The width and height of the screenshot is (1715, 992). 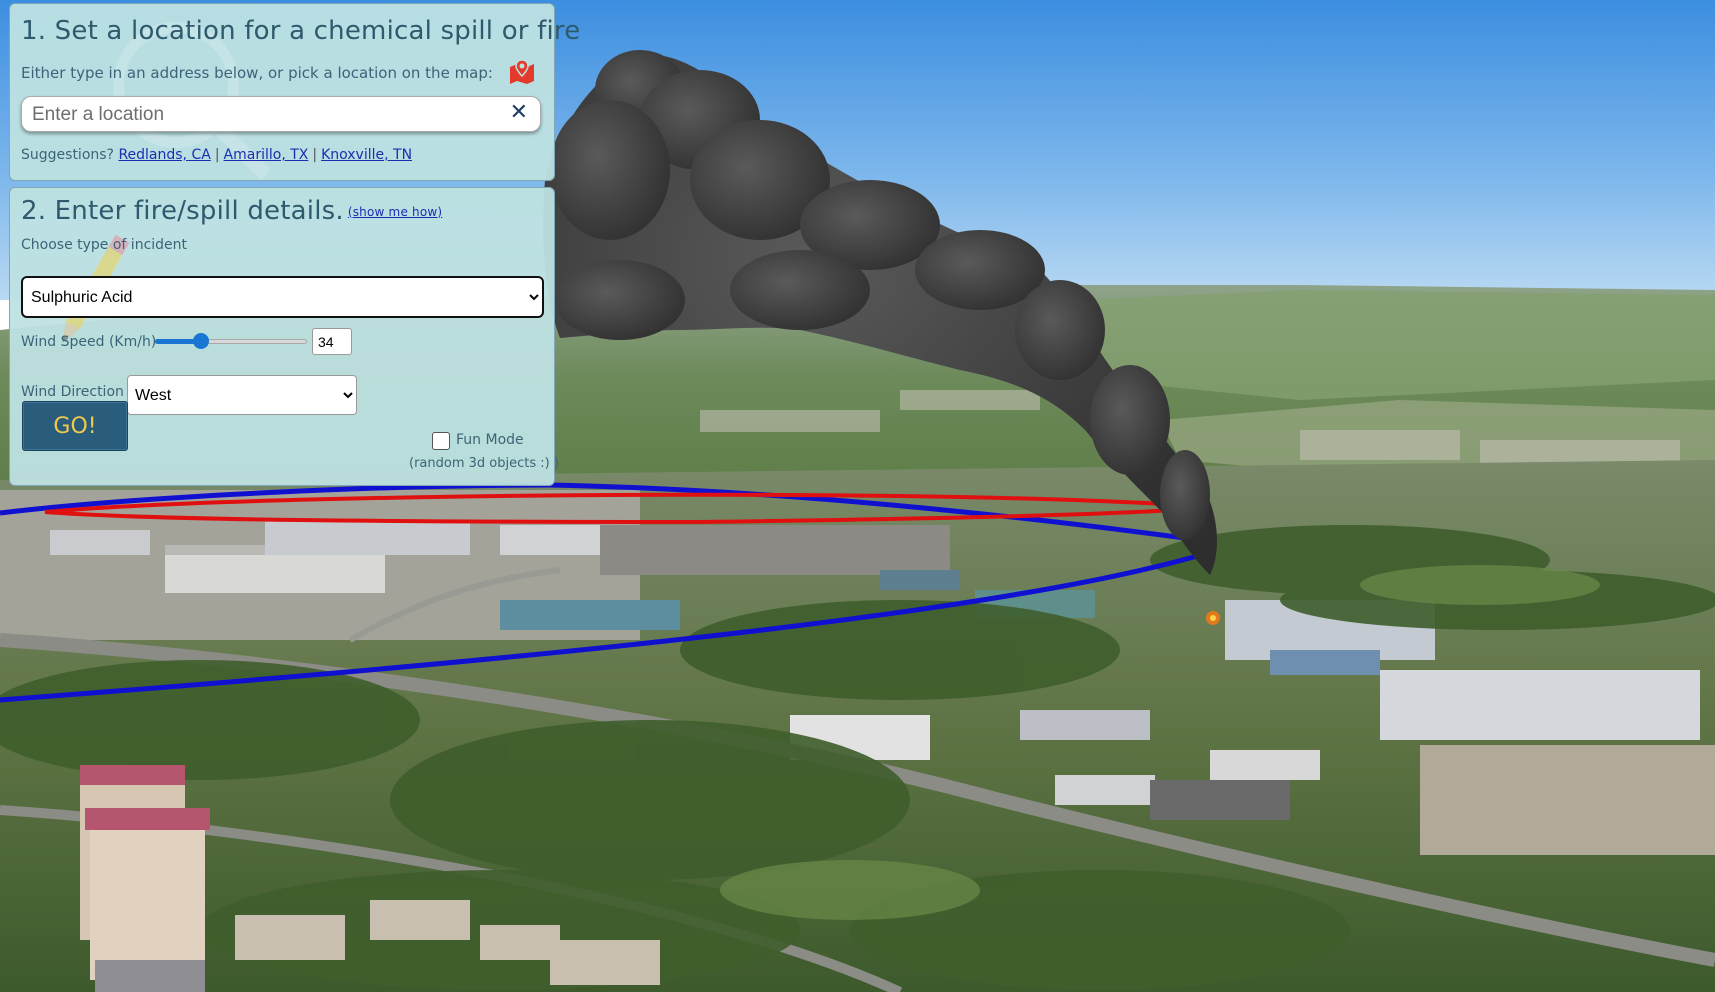 I want to click on wind-speed-slider, so click(x=231, y=341).